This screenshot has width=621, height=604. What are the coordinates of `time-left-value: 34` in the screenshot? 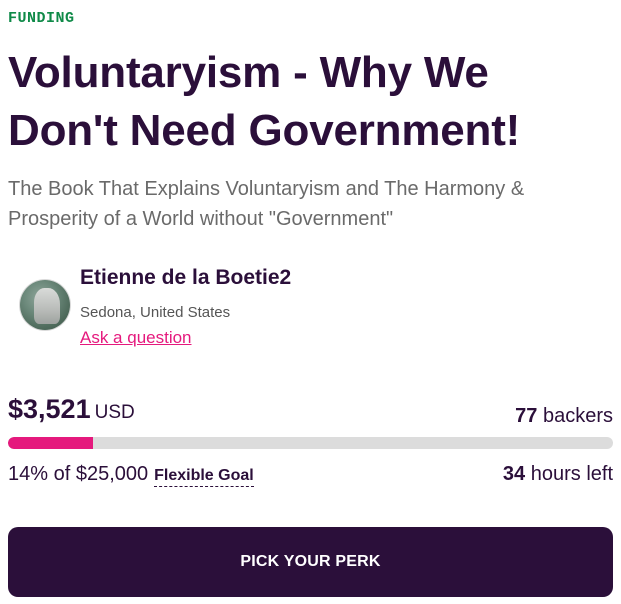 It's located at (514, 474).